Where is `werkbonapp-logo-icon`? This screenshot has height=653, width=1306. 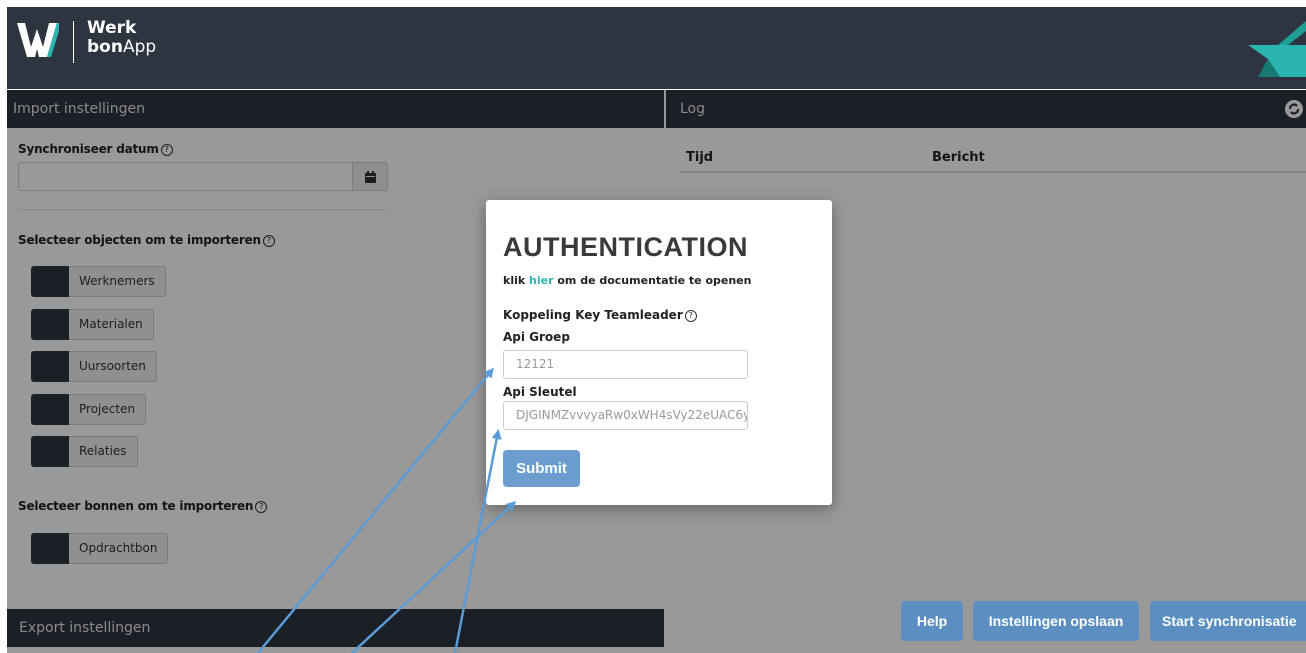 werkbonapp-logo-icon is located at coordinates (38, 40).